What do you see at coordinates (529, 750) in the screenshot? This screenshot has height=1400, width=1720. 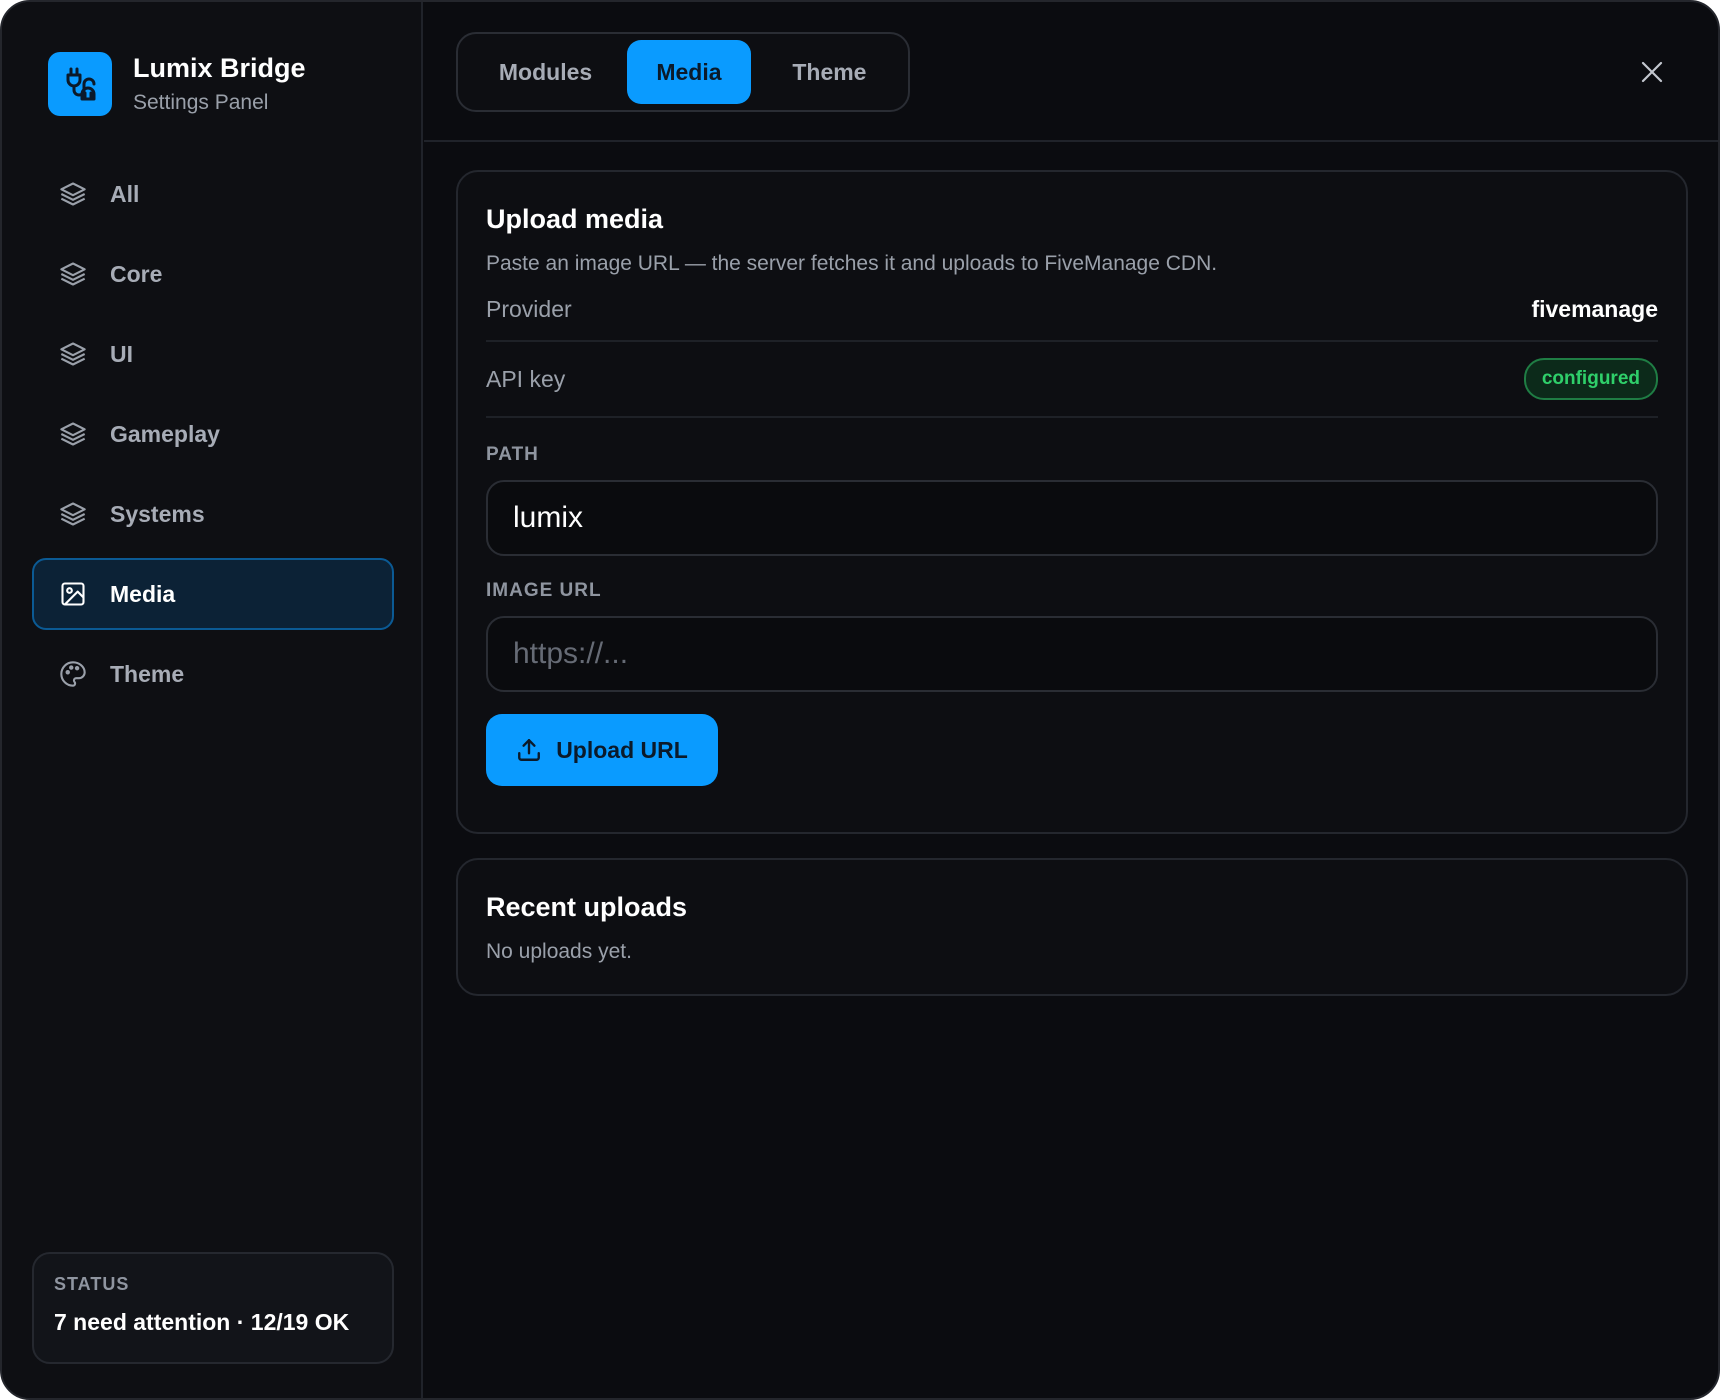 I see `upload-icon` at bounding box center [529, 750].